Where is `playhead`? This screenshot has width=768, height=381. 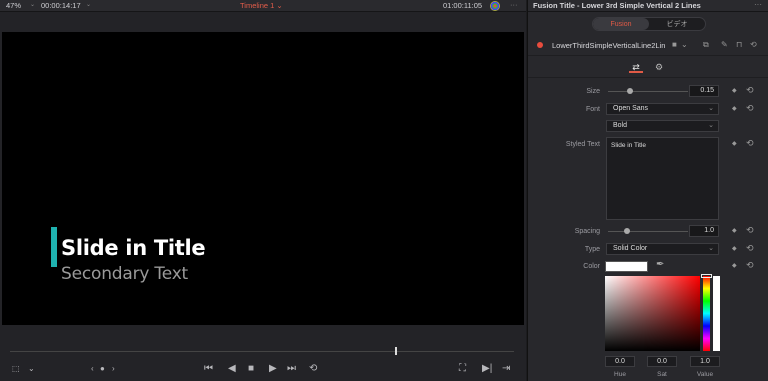
playhead is located at coordinates (396, 351).